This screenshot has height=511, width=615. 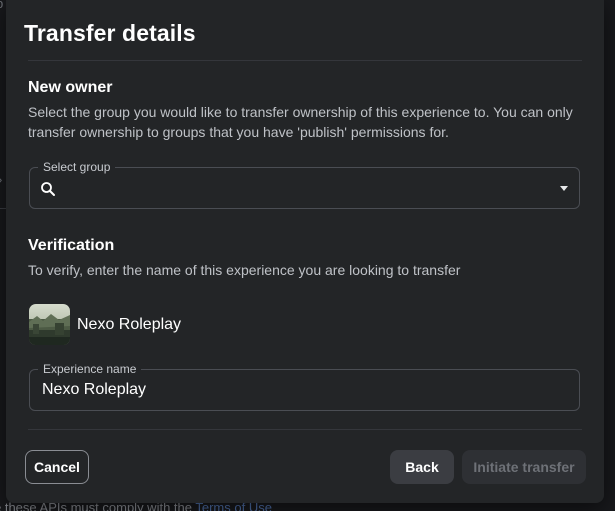 What do you see at coordinates (302, 390) in the screenshot?
I see `experience-name-input` at bounding box center [302, 390].